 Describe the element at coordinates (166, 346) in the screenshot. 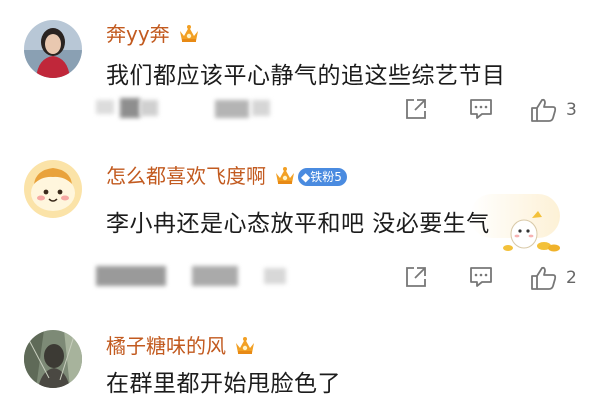

I see `username-text: 橘子糖味的风` at that location.